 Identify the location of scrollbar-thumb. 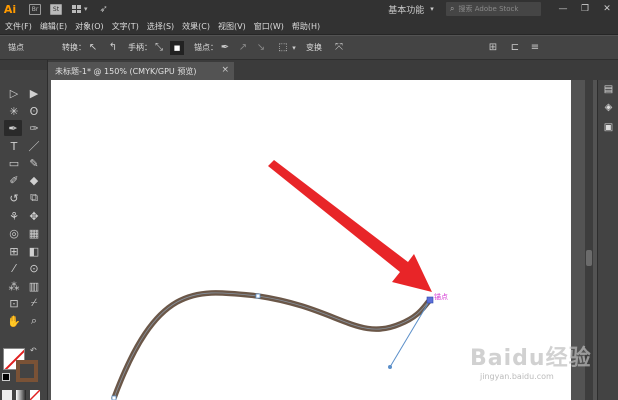
(589, 258).